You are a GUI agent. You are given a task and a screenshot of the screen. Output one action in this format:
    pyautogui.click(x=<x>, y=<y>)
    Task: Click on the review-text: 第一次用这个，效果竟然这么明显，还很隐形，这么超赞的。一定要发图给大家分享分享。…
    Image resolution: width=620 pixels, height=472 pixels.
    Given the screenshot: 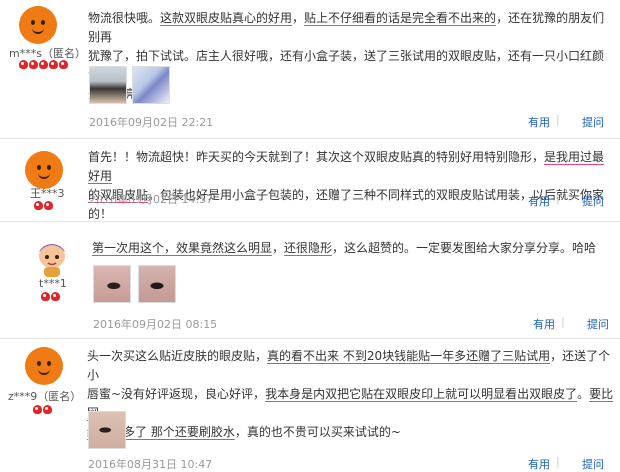 What is the action you would take?
    pyautogui.click(x=352, y=248)
    